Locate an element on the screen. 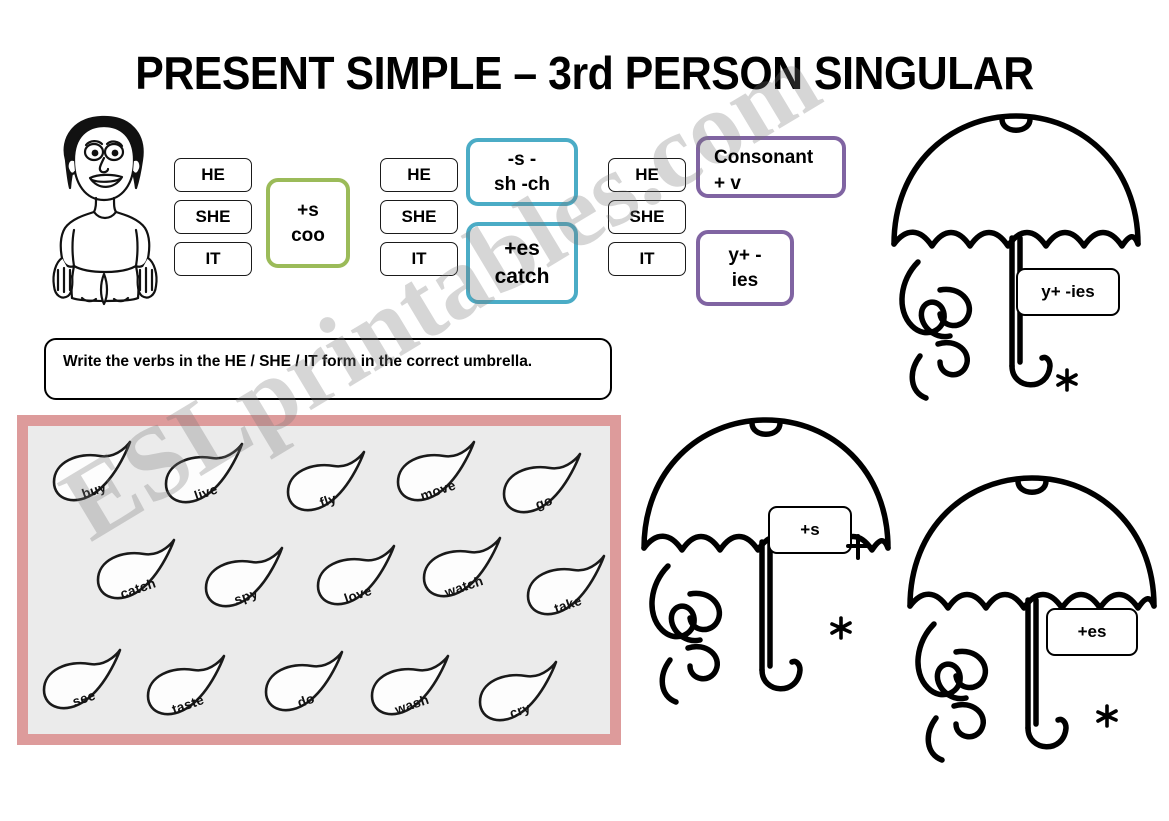  pronoun-he-1: HE is located at coordinates (213, 175).